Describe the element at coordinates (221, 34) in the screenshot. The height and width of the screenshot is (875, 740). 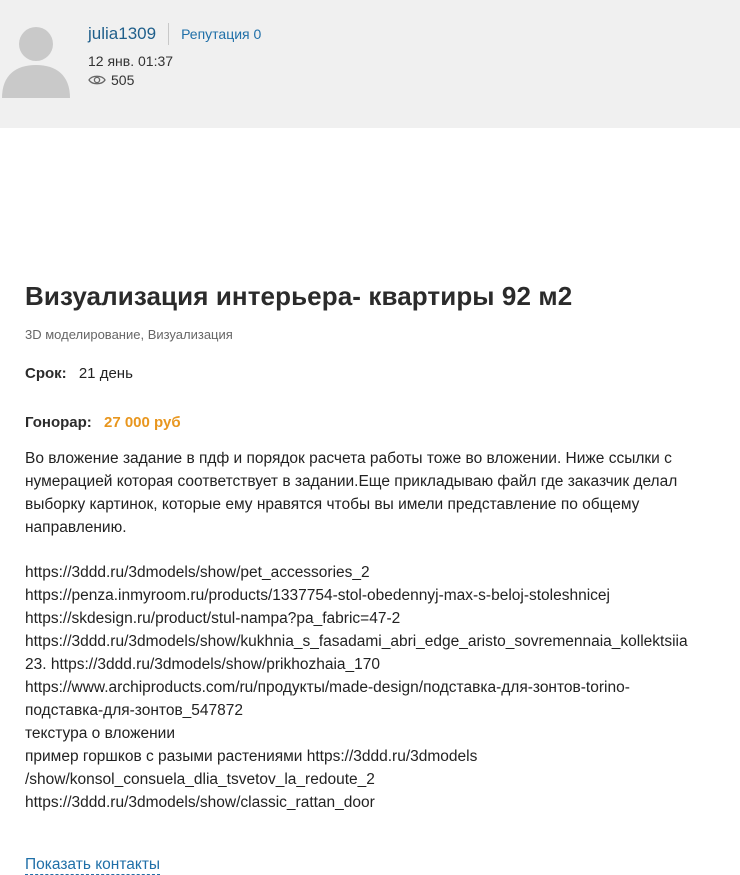
I see `reputation-link: Репутация 0` at that location.